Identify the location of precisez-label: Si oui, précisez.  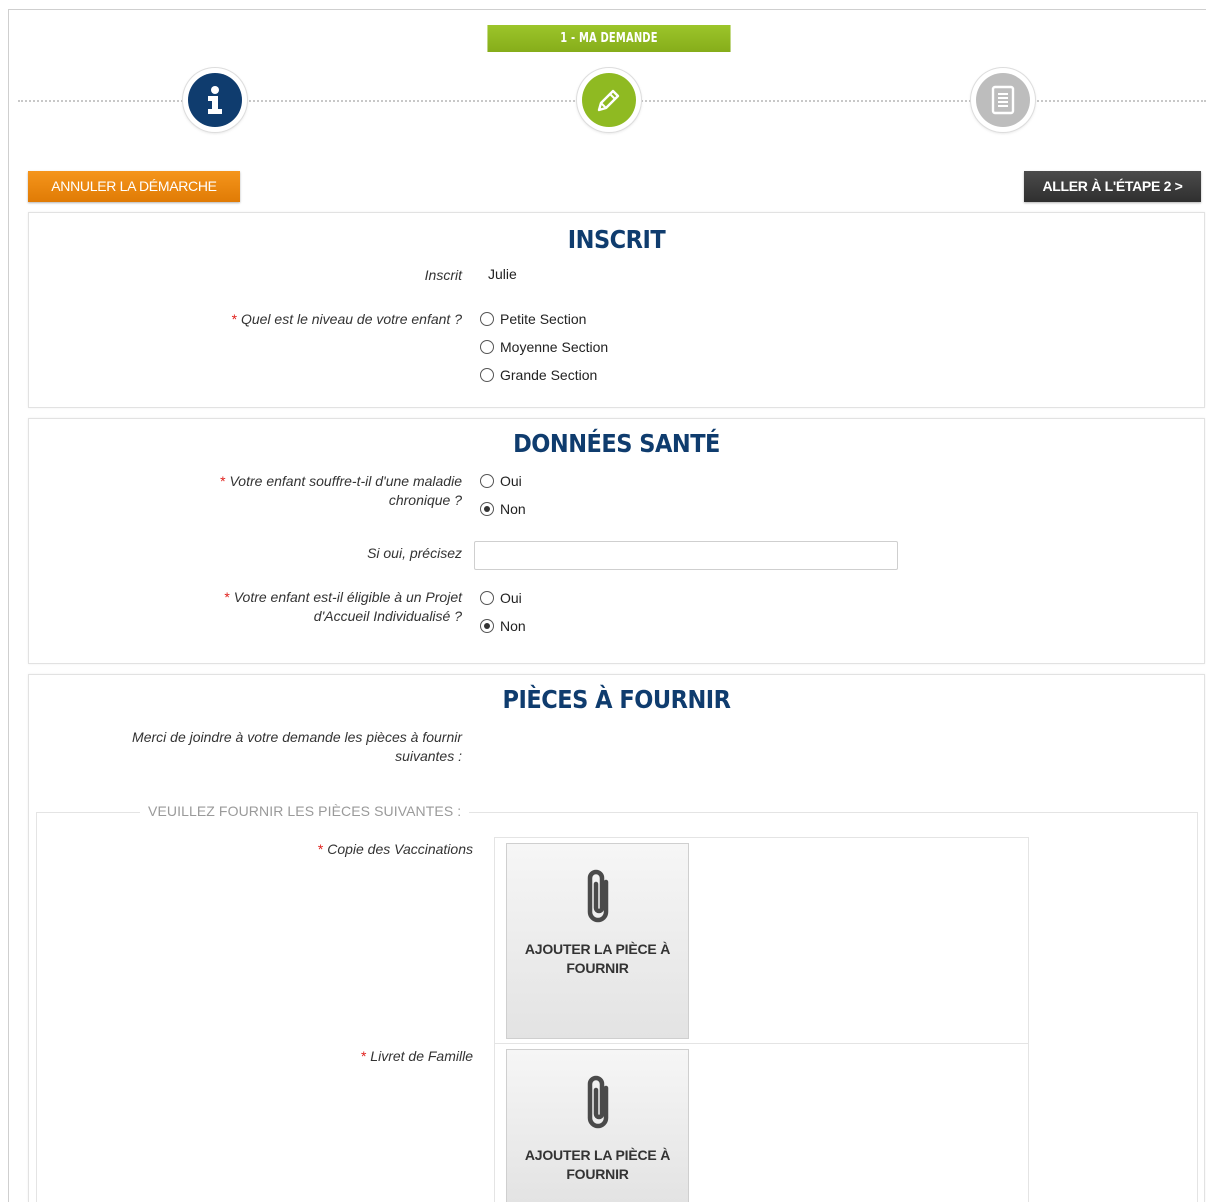
(414, 553).